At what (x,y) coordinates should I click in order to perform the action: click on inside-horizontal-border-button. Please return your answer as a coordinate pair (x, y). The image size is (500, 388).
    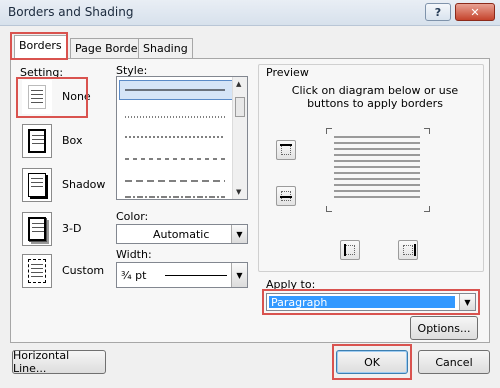
    Looking at the image, I should click on (286, 196).